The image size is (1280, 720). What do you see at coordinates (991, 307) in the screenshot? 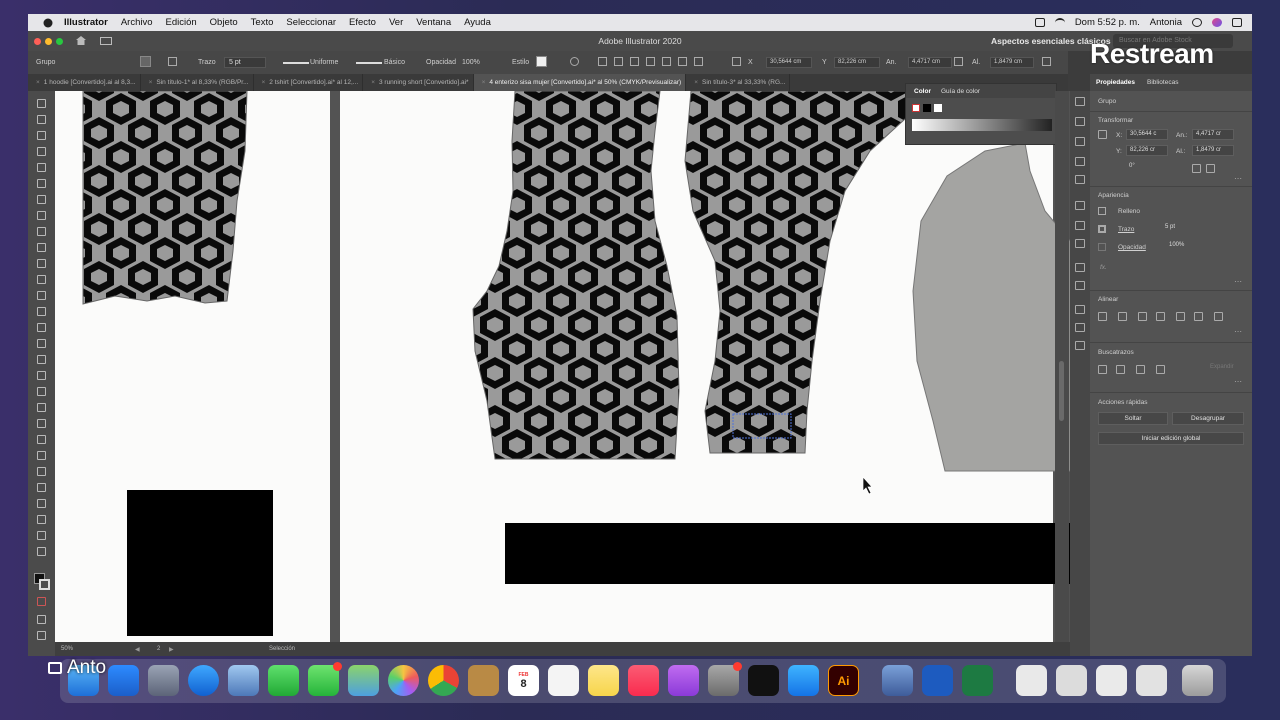
I see `grey-shape-right` at bounding box center [991, 307].